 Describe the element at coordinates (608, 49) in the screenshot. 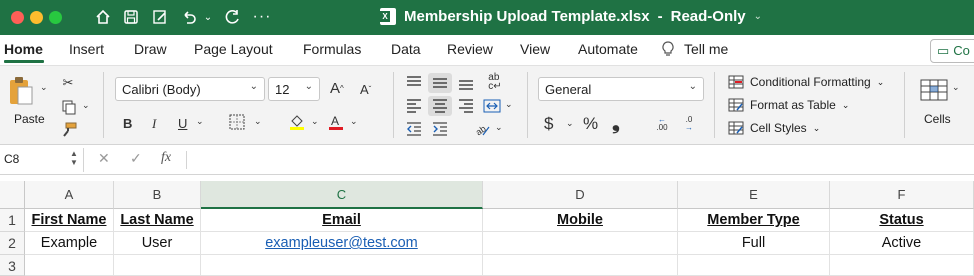

I see `tab-automate: Automate` at that location.